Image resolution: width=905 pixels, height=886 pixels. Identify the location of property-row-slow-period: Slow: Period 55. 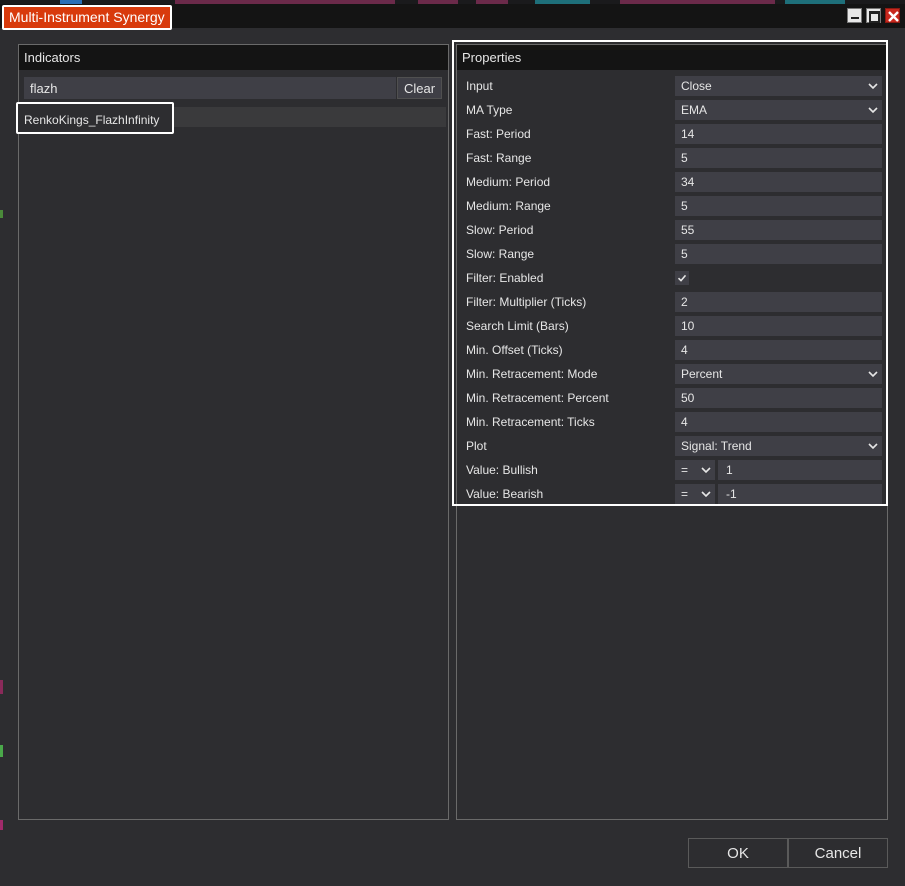
(672, 230).